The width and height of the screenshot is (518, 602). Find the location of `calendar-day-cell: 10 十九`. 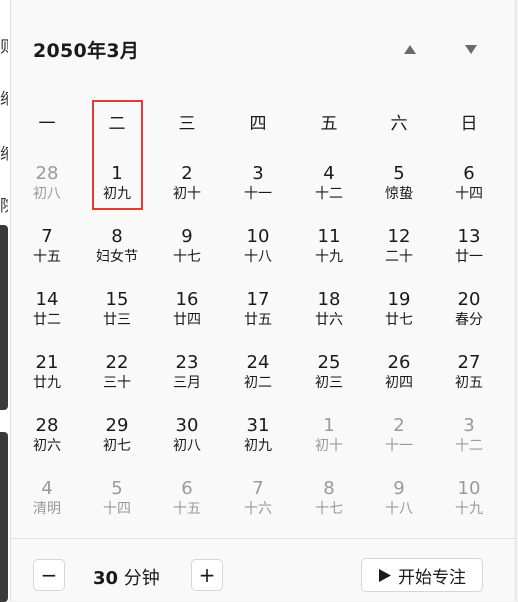

calendar-day-cell: 10 十九 is located at coordinates (469, 504).